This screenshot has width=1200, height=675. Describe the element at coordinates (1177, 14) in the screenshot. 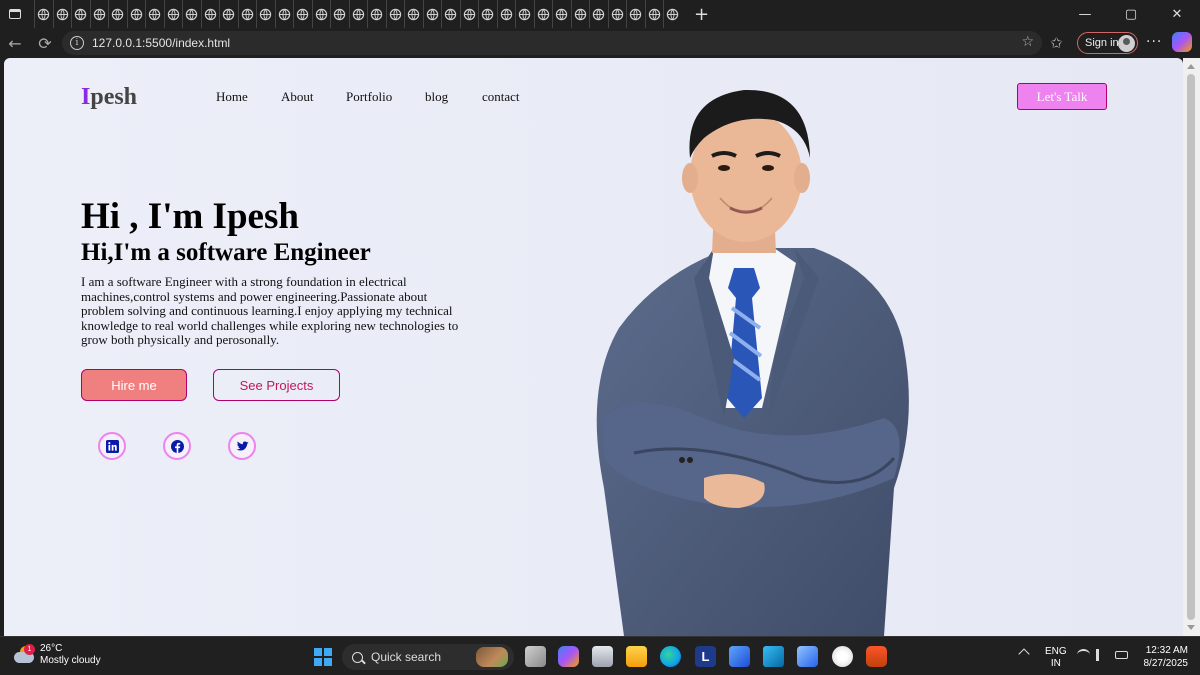

I see `close-window-icon: ✕` at that location.